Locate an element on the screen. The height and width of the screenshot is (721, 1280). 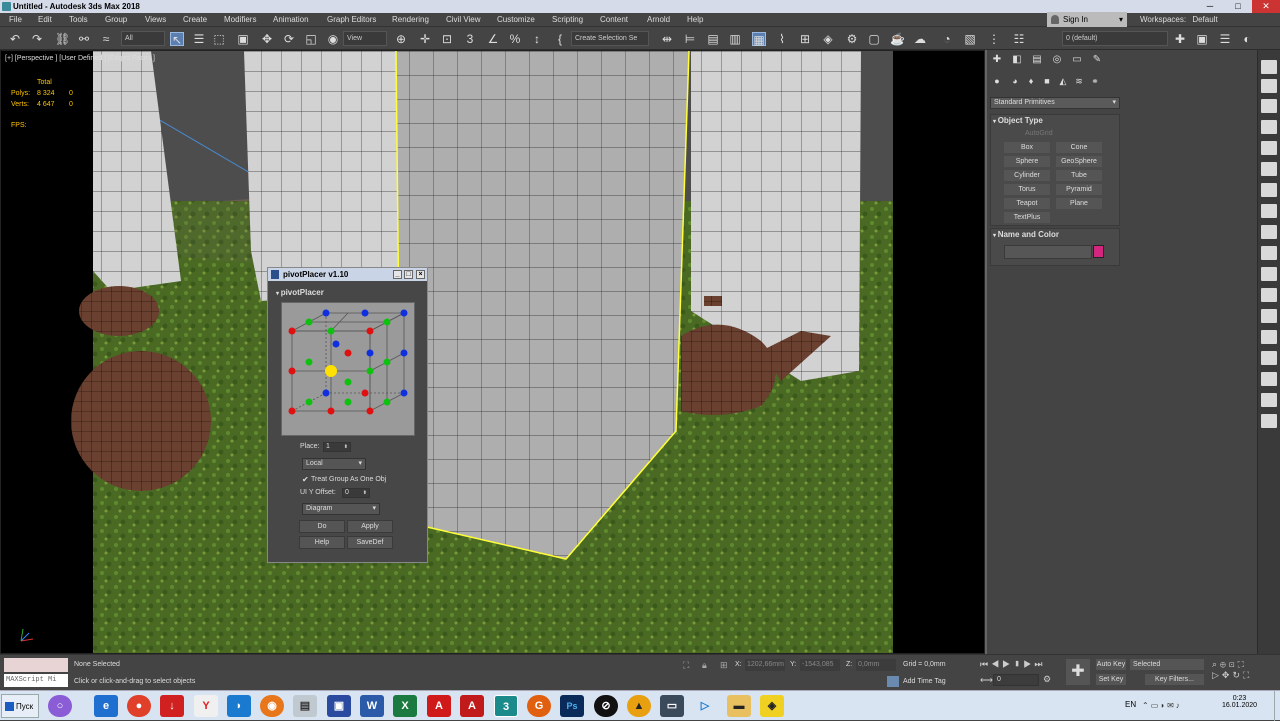
teapot-button: Teapot is located at coordinates (1027, 203).